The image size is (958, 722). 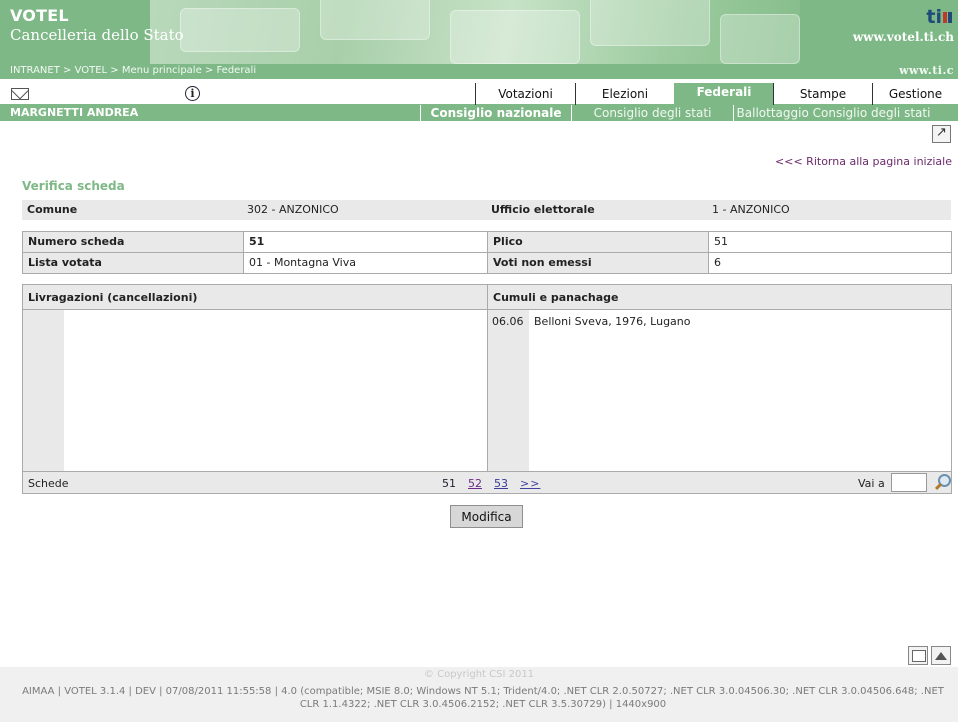 I want to click on plico-label: Plico, so click(x=598, y=242).